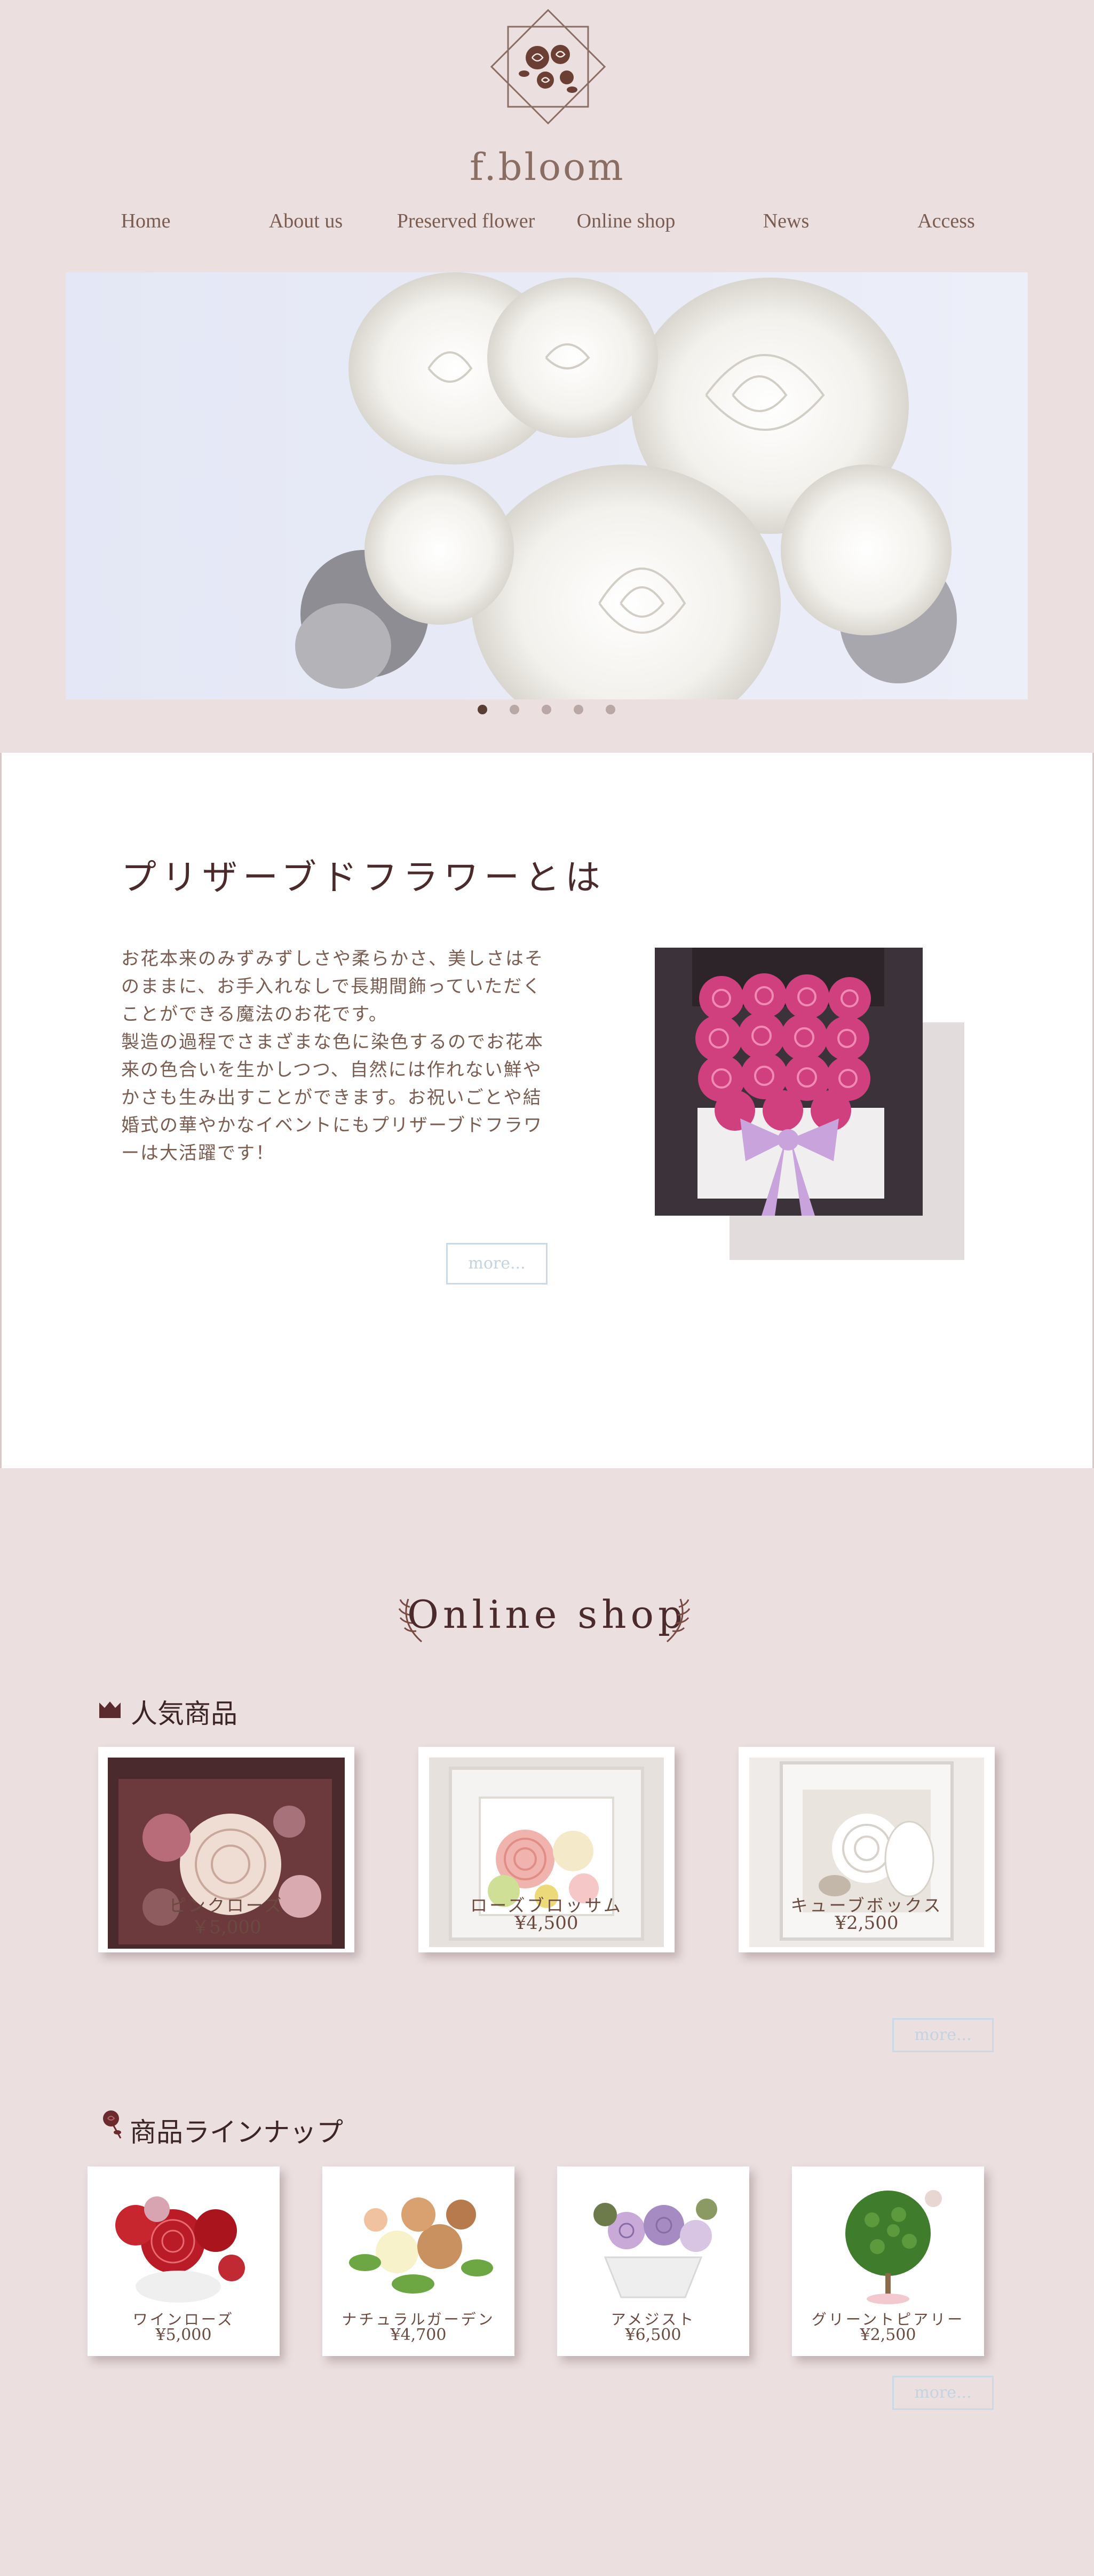  I want to click on about-line: のままに、お手入れなしで長期間飾っていただく, so click(331, 986).